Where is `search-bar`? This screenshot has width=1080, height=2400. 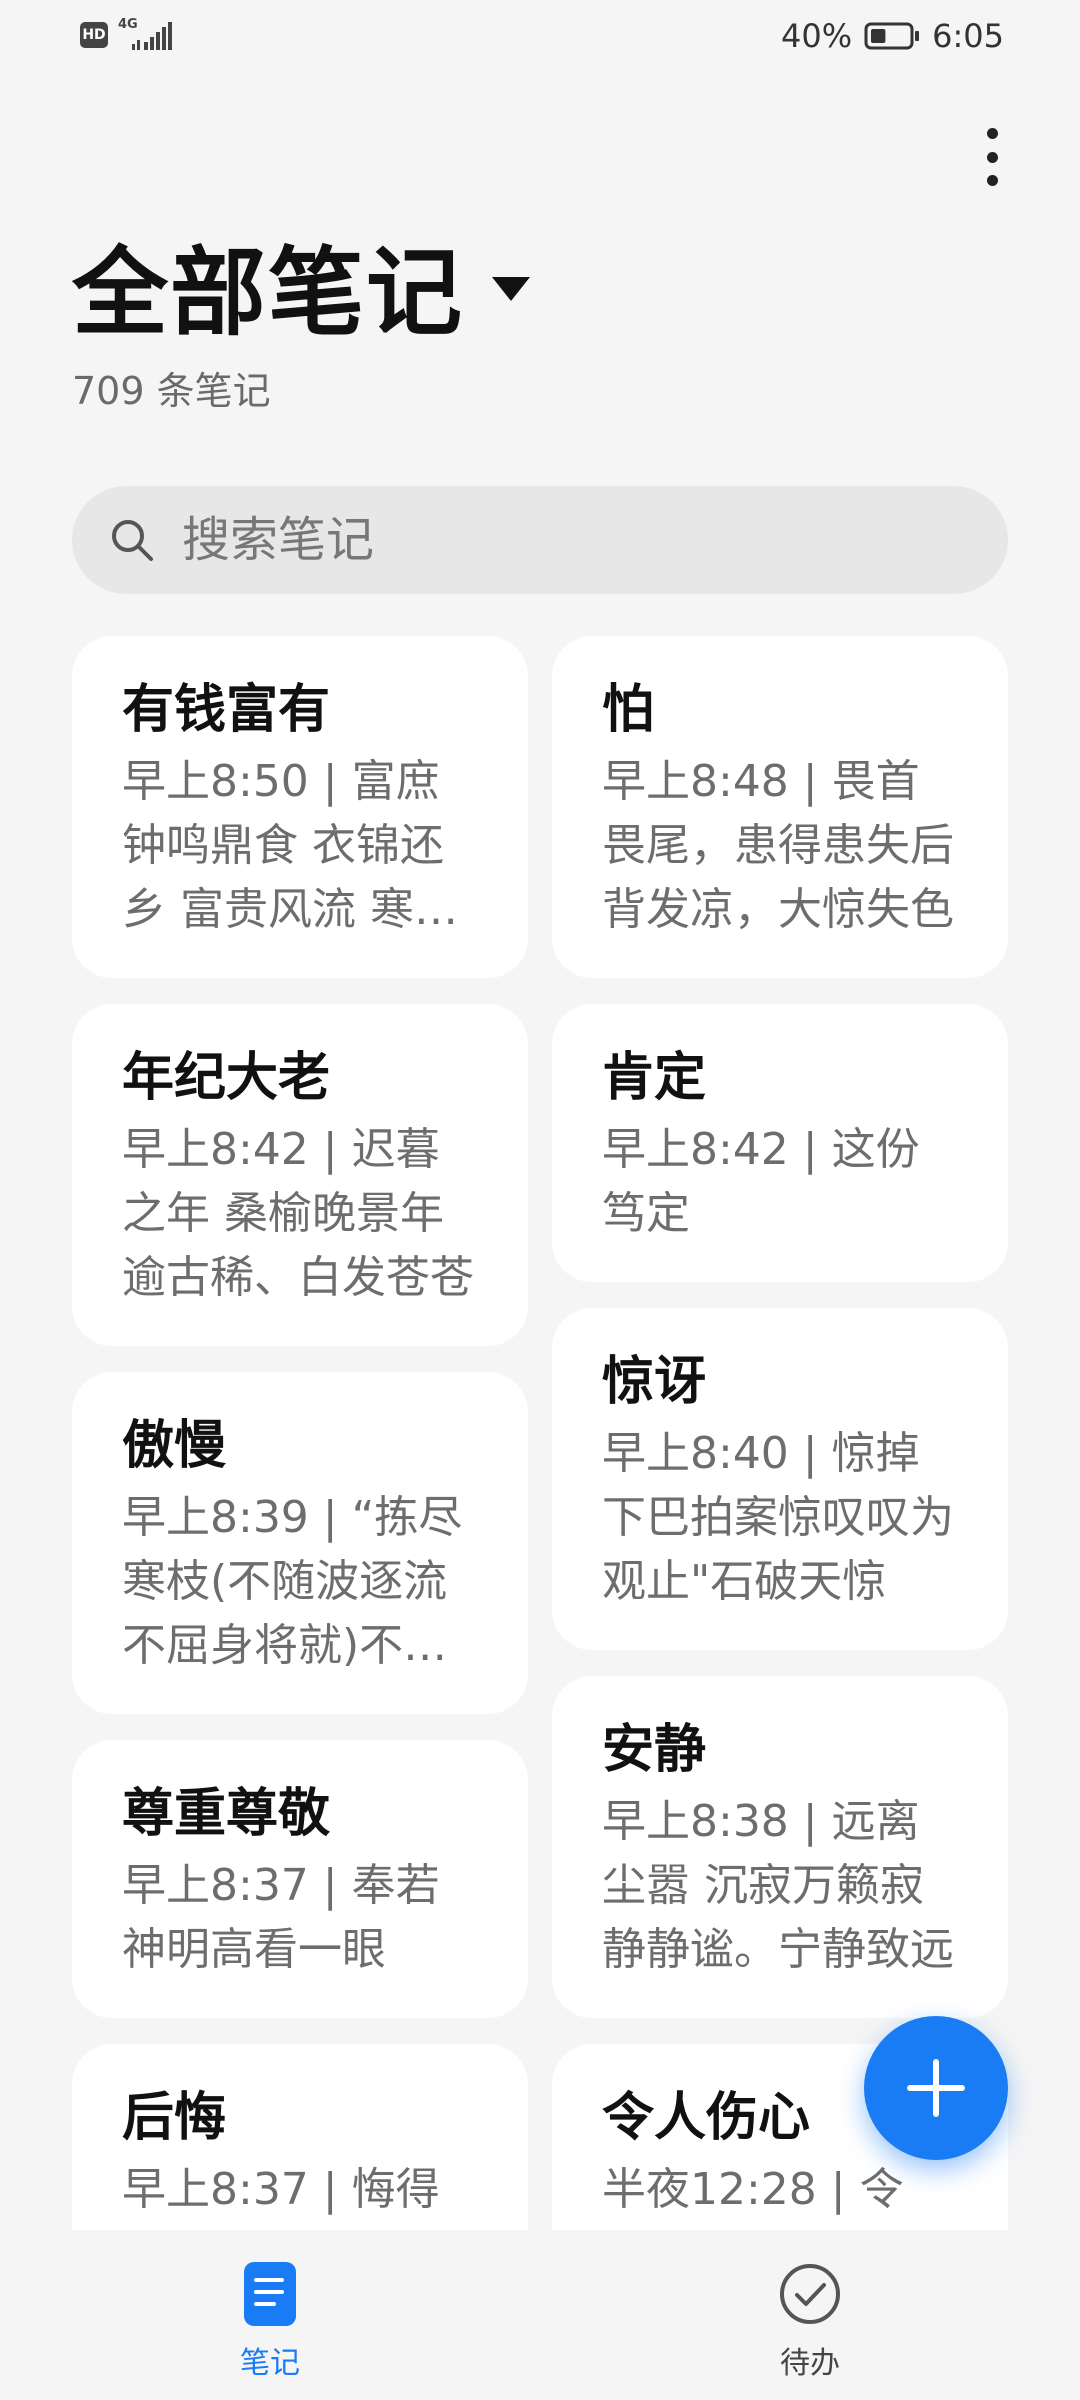
search-bar is located at coordinates (540, 540).